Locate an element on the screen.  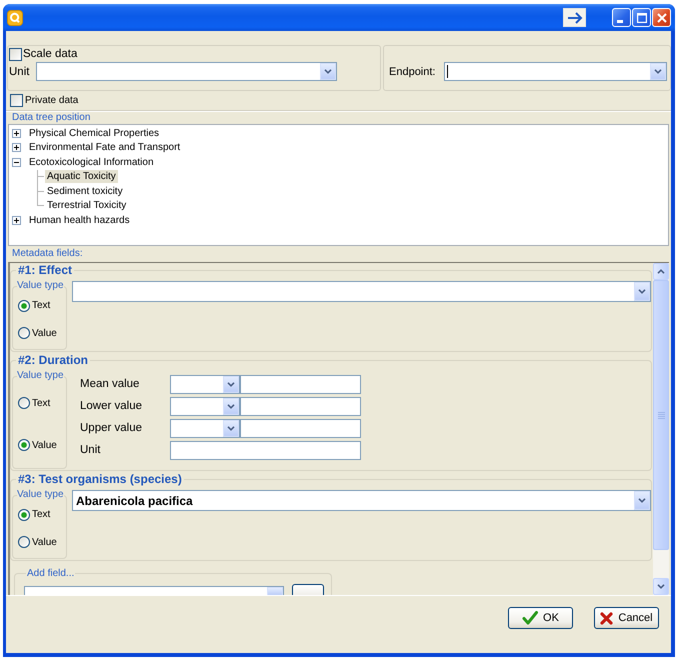
minimize-button is located at coordinates (621, 17).